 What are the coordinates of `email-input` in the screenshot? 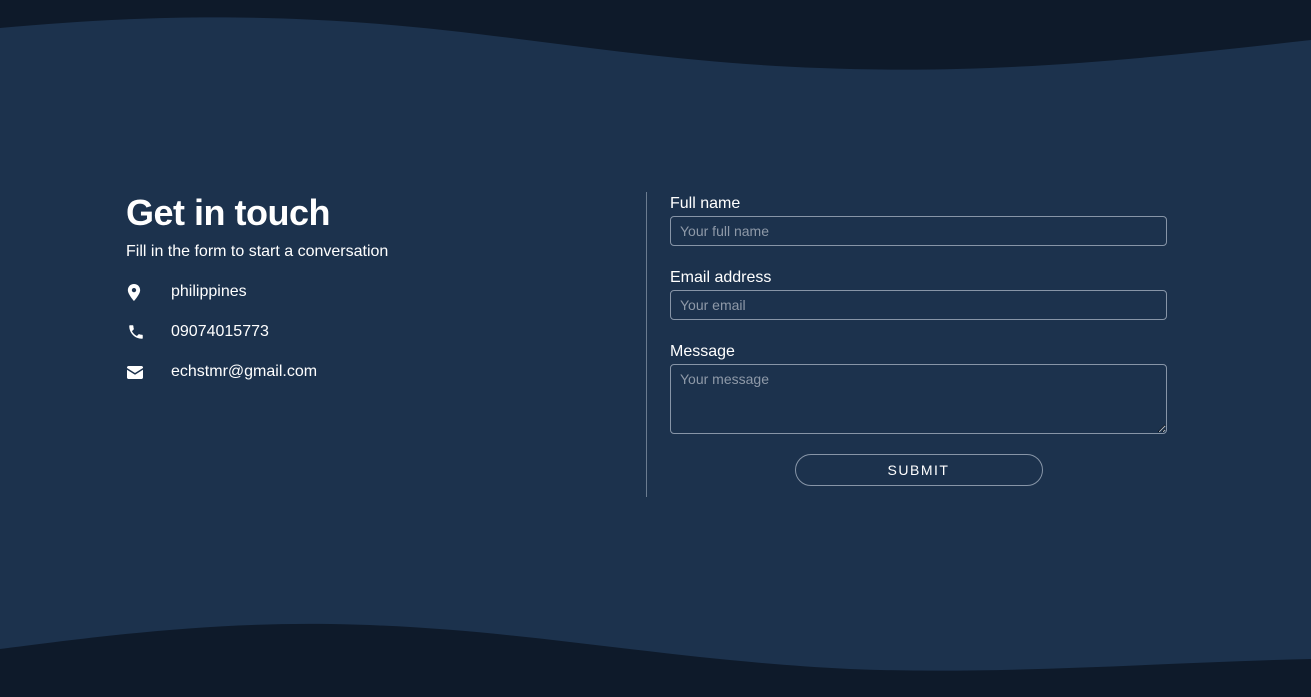 It's located at (918, 305).